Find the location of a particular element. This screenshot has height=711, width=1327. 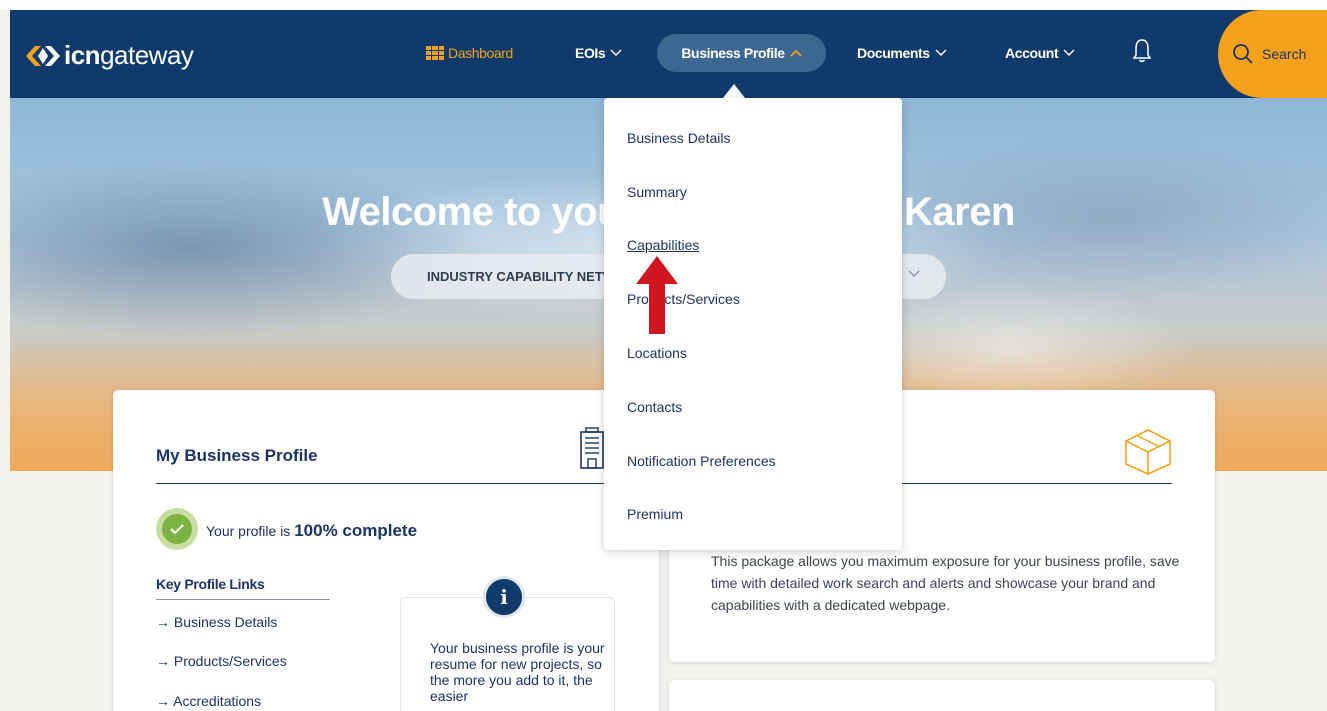

chevron-up-icon is located at coordinates (796, 53).